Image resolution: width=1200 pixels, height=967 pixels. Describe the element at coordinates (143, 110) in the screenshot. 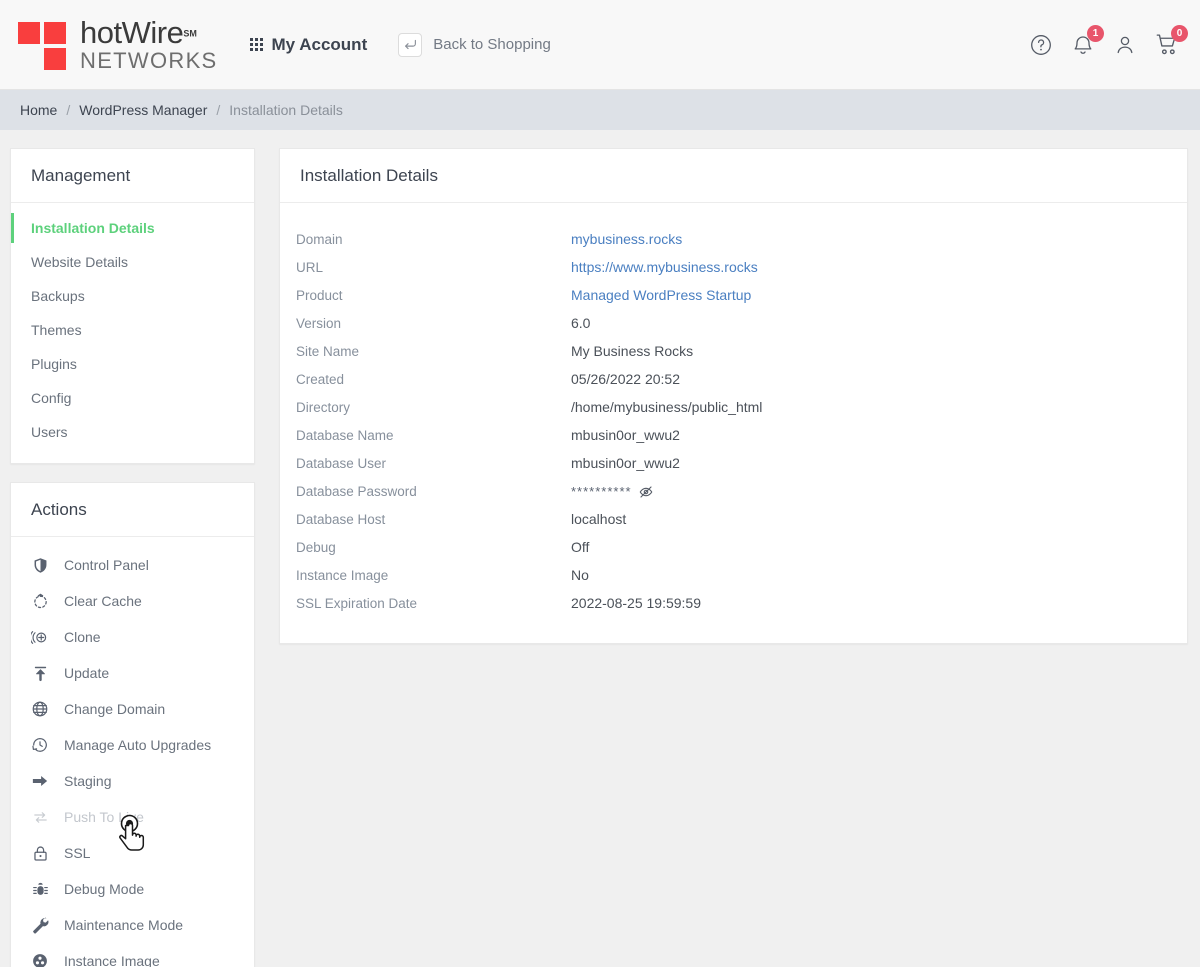

I see `breadcrumb-item-wordpress-manager: WordPress Manager` at that location.